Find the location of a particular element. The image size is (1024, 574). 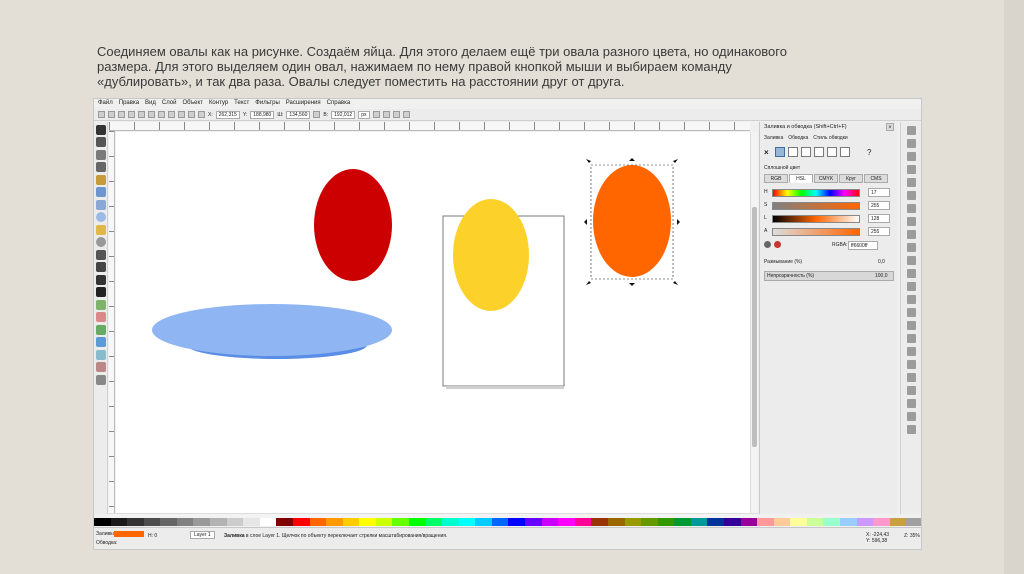

zoom-drawing-icon is located at coordinates (911, 286).